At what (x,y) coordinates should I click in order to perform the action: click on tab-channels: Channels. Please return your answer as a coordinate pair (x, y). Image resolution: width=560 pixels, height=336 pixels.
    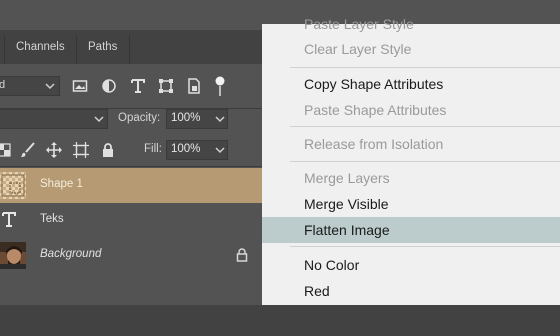
    Looking at the image, I should click on (40, 47).